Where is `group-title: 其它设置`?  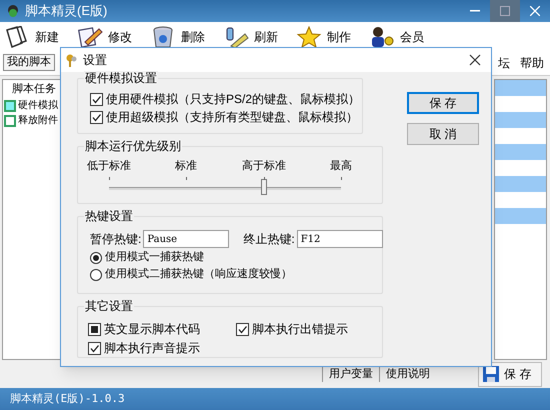
group-title: 其它设置 is located at coordinates (109, 306).